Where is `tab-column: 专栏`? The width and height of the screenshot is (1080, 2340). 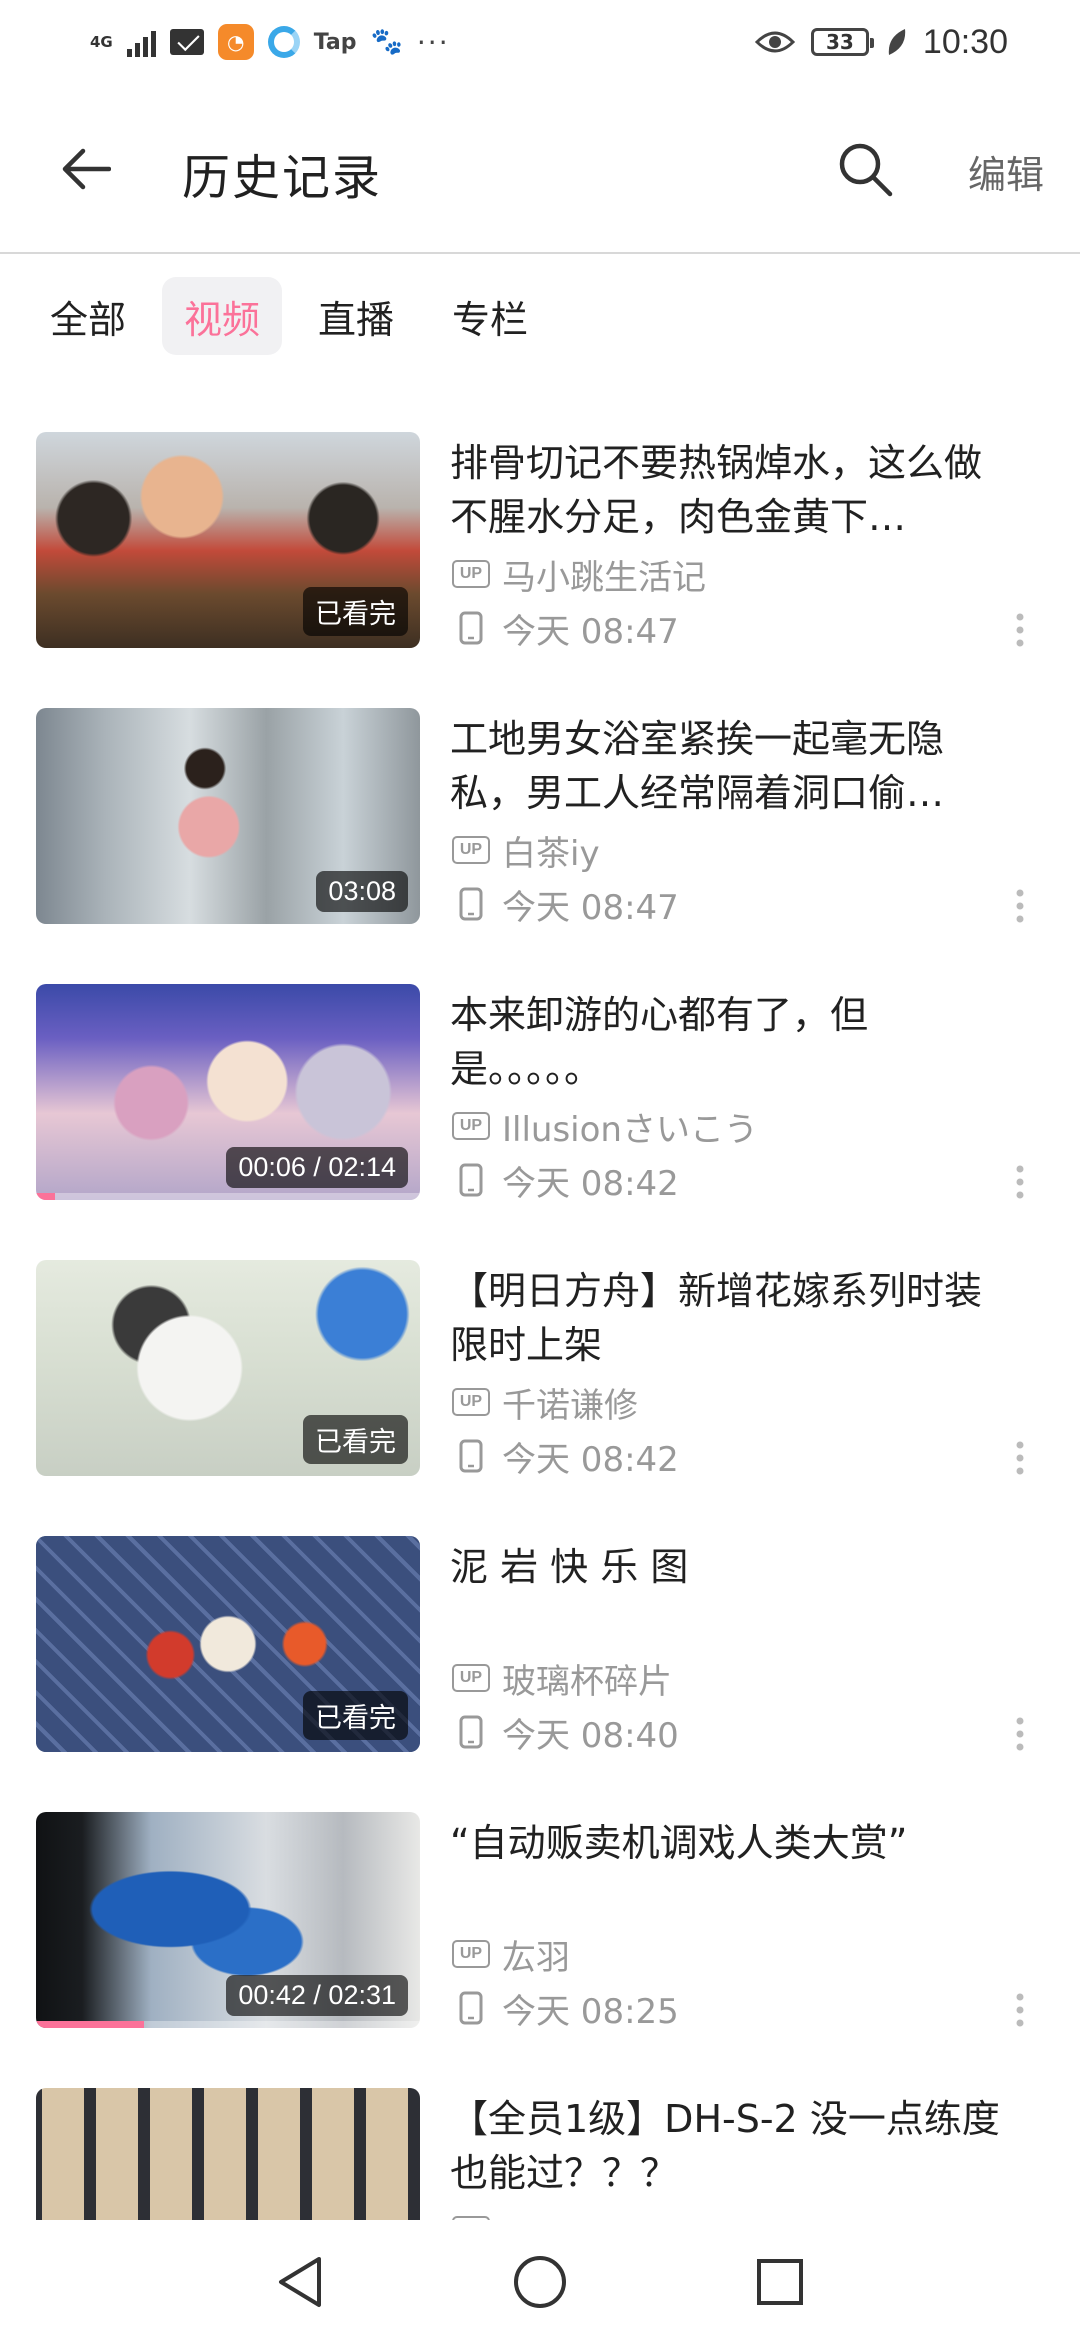 tab-column: 专栏 is located at coordinates (490, 316).